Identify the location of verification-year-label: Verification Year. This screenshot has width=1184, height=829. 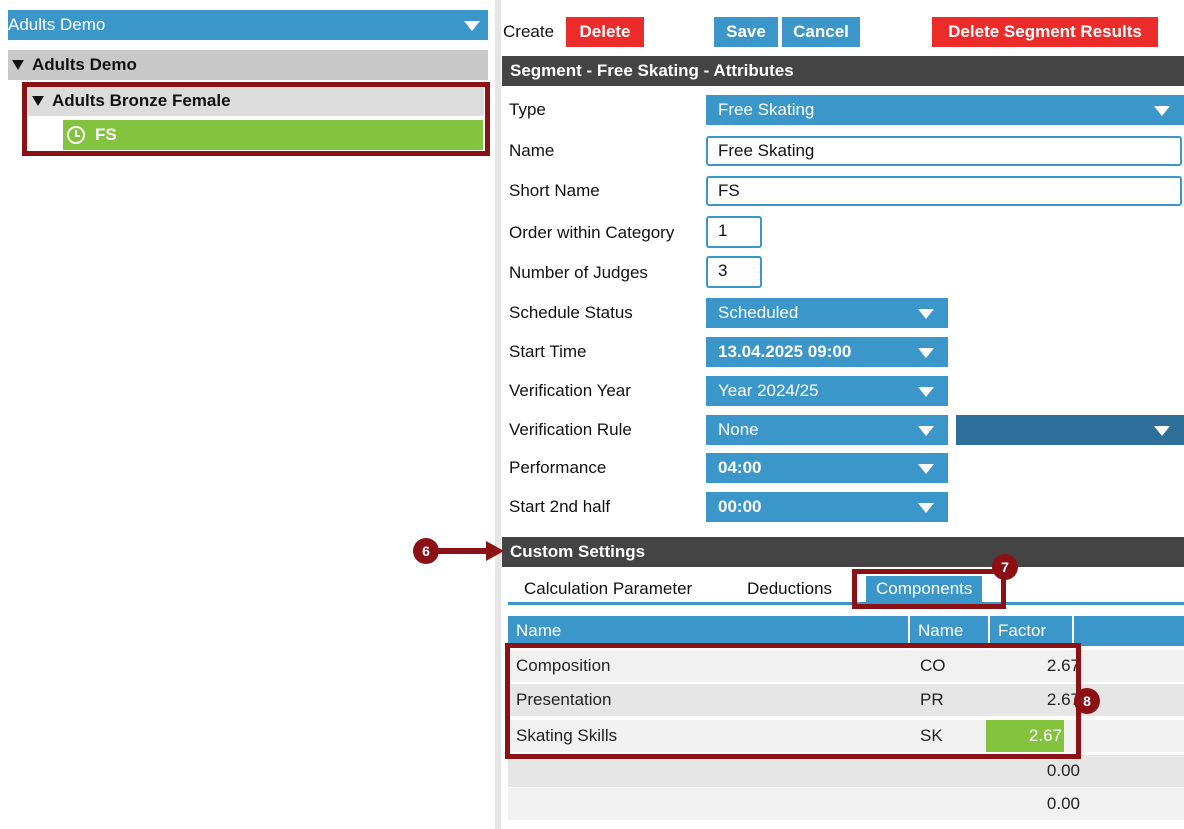
(570, 390).